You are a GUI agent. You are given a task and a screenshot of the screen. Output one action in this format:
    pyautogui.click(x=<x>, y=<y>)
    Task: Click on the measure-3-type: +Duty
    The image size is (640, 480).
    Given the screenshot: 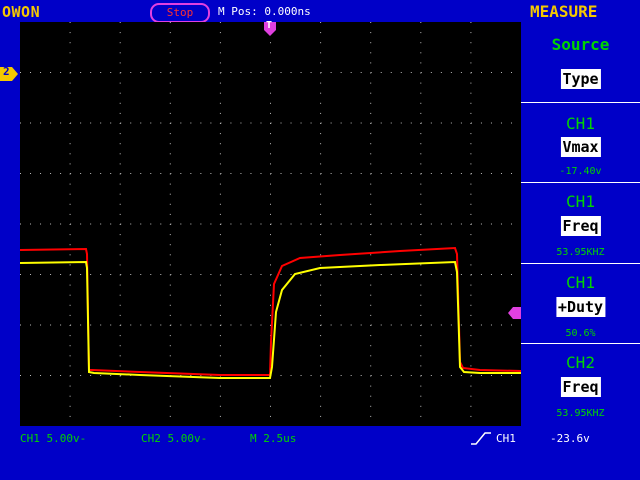 What is the action you would take?
    pyautogui.click(x=580, y=307)
    